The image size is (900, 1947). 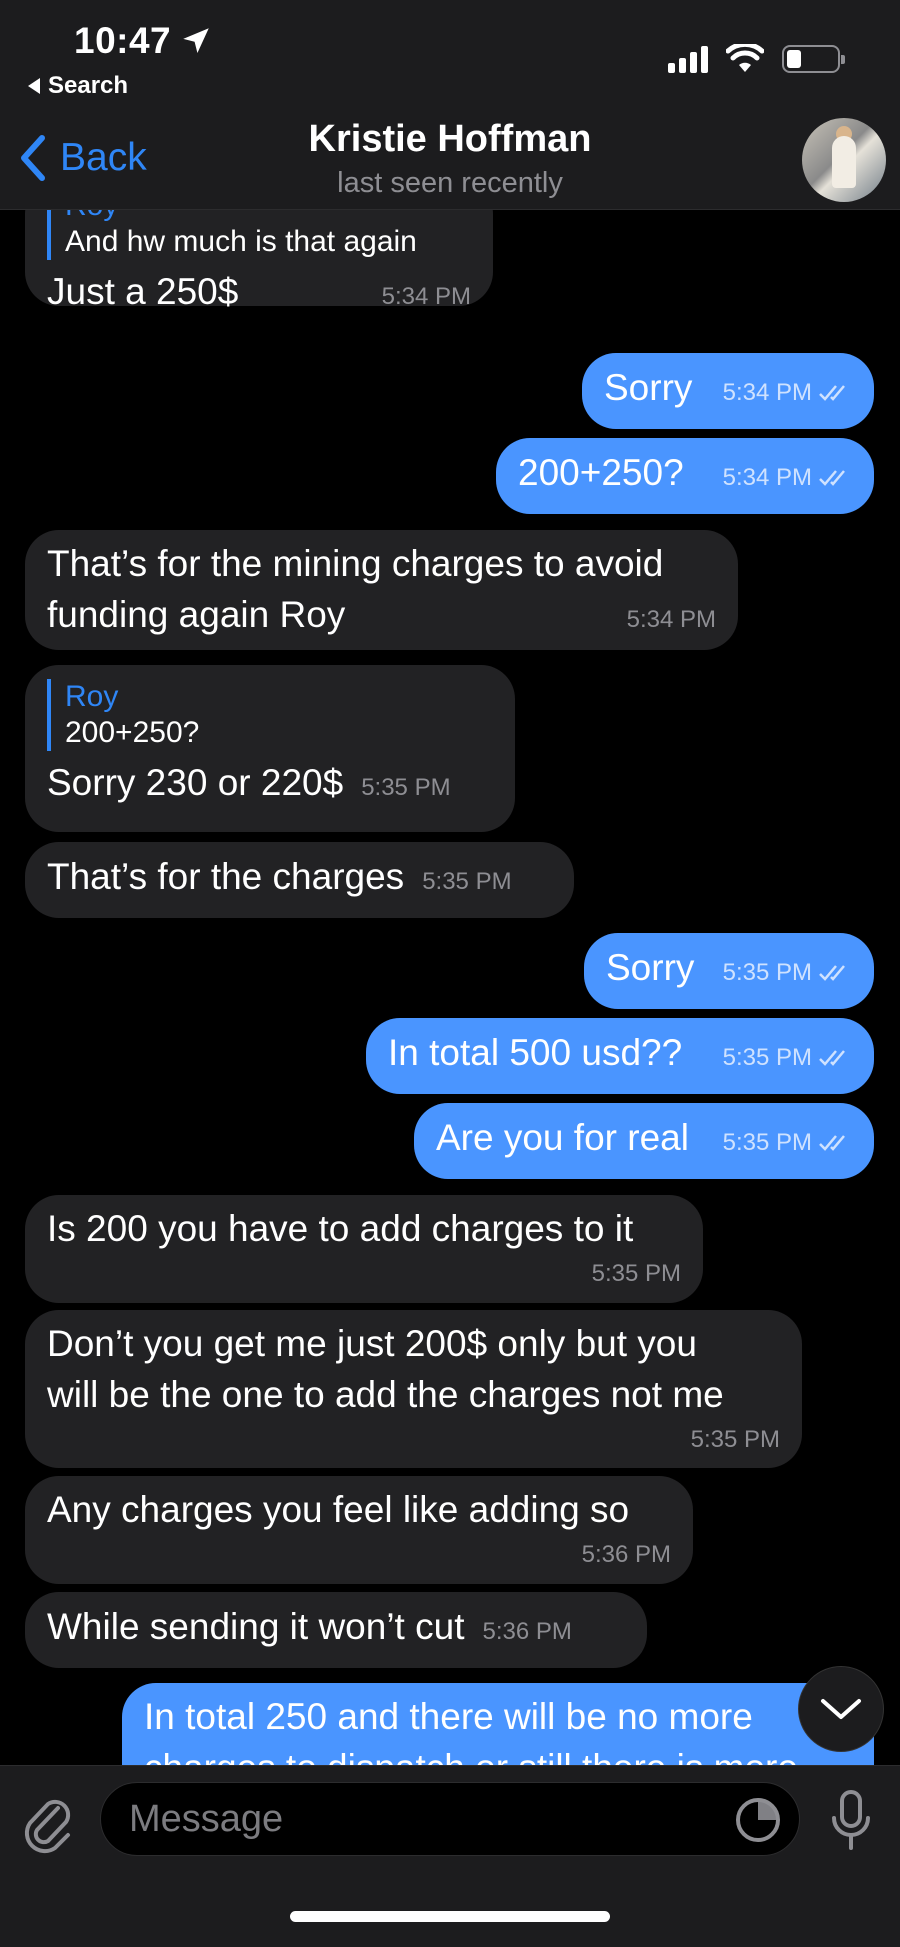 I want to click on reply-quote: Roy And hw much is that again, so click(x=259, y=235).